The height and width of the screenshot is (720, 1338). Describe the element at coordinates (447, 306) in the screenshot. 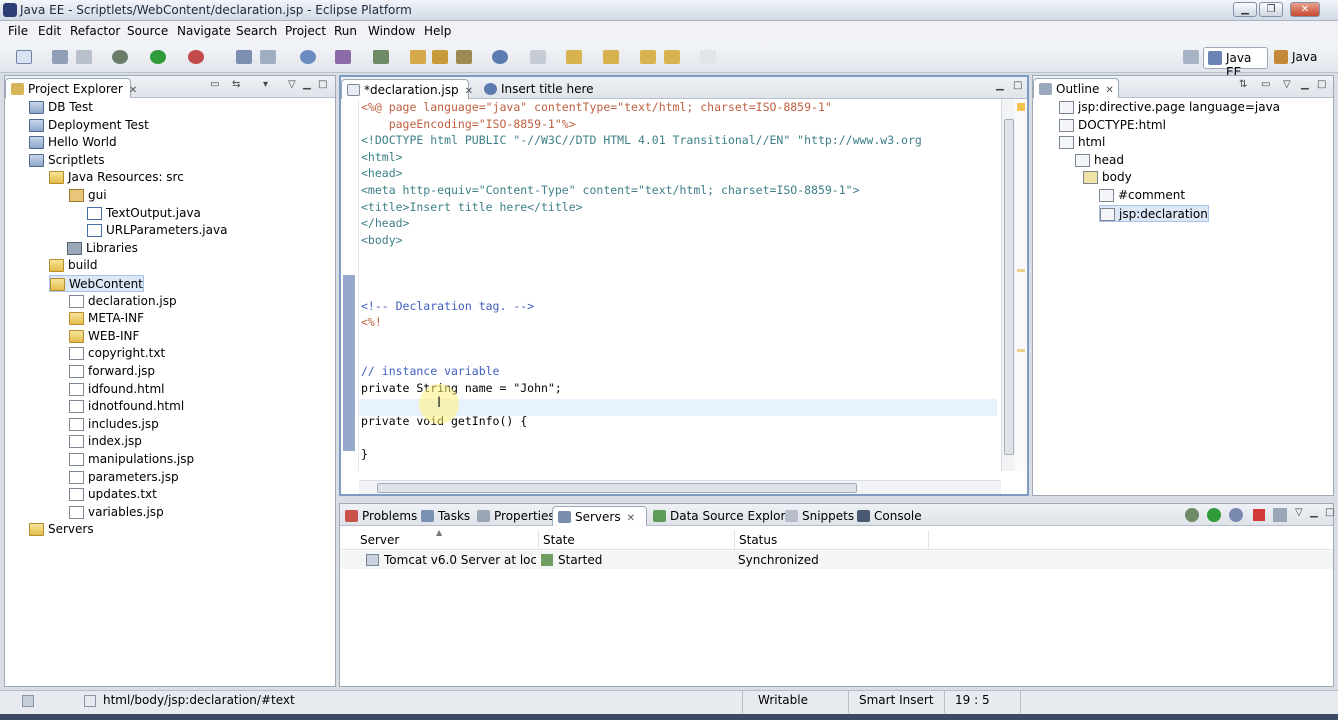

I see `code-line: <!-- Declaration tag. -->` at that location.